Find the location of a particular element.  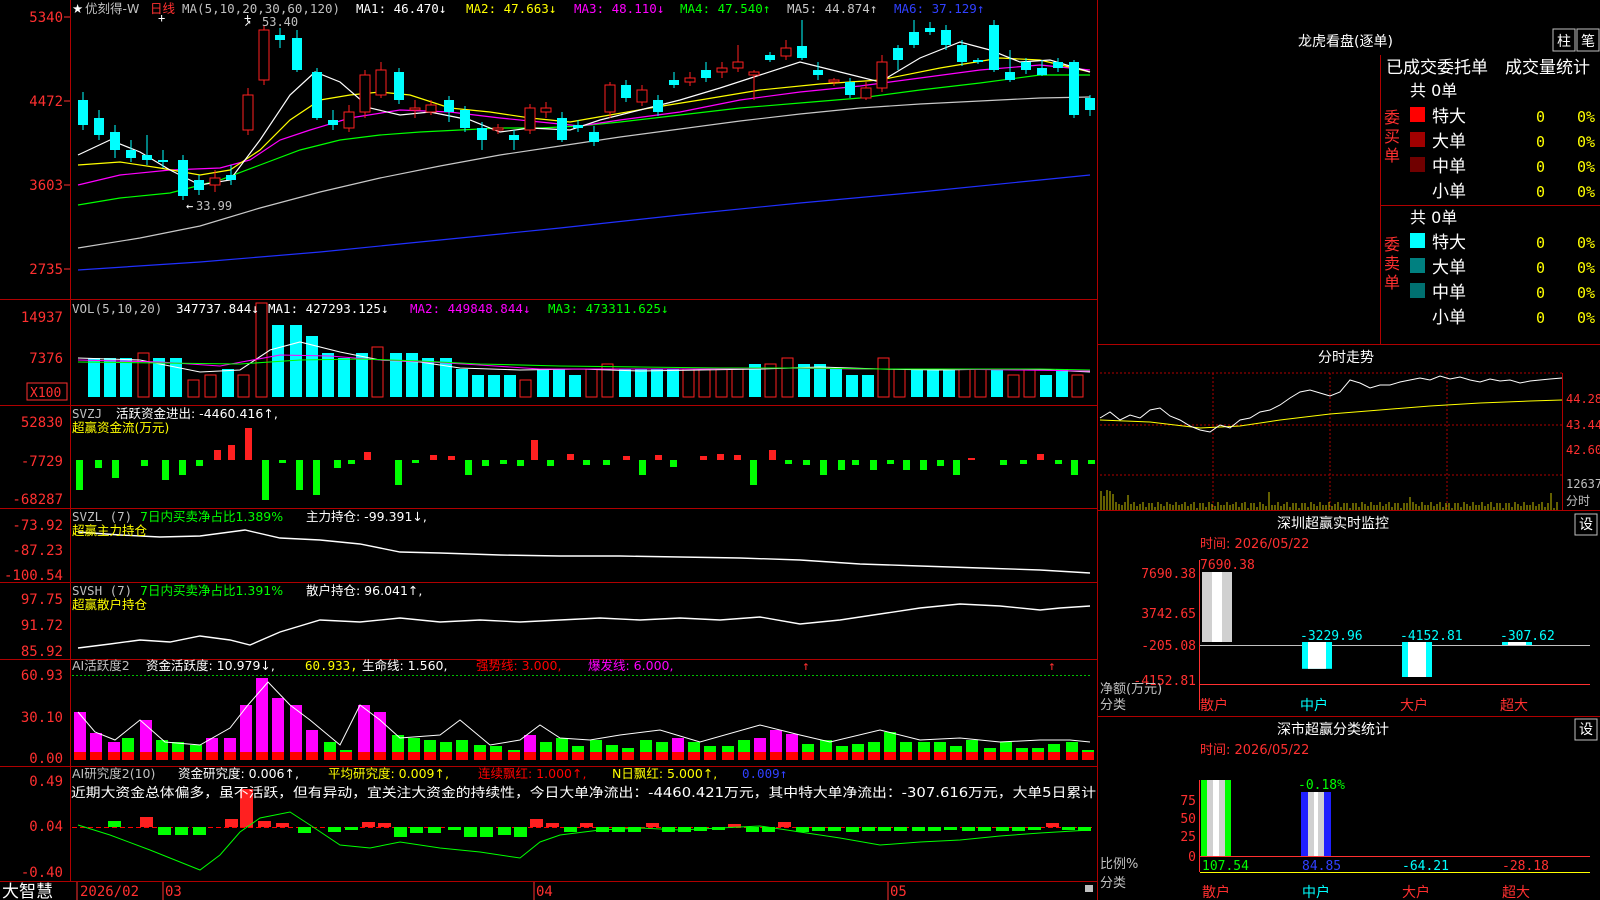

tab-executed: 已成交 is located at coordinates (1411, 68).